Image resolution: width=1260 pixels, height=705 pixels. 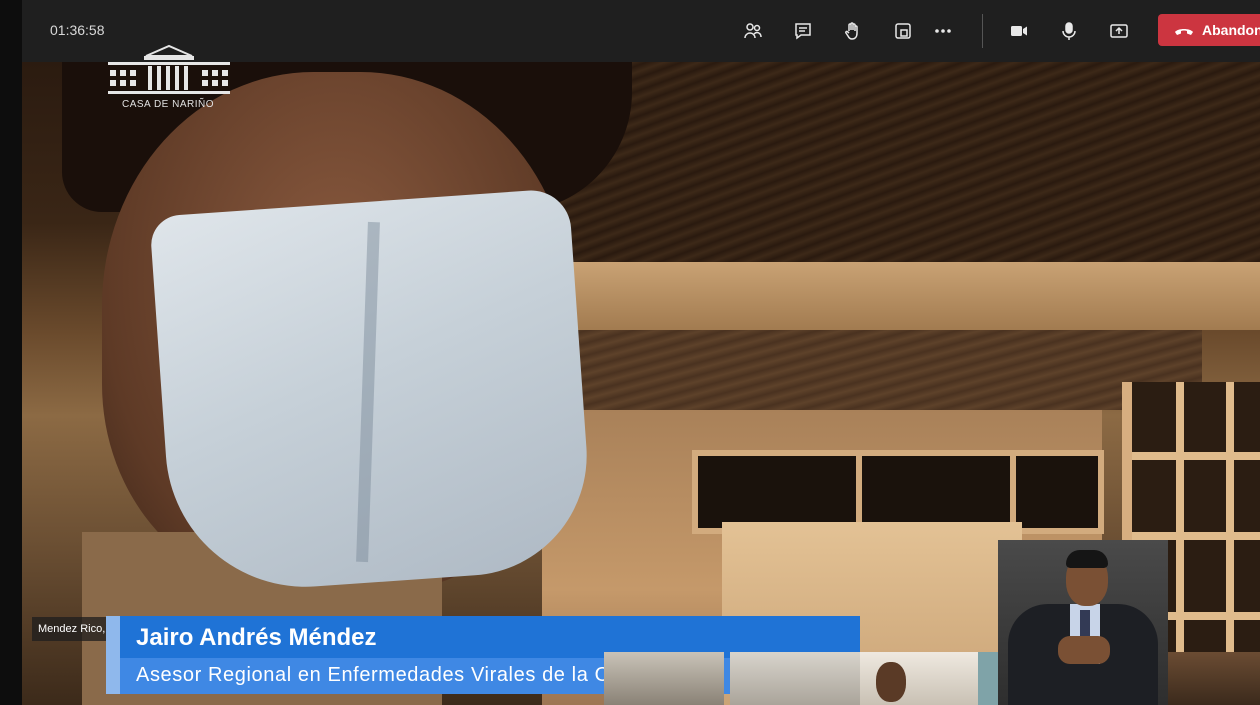 I want to click on leave-call-button: Abandonar, so click(x=1209, y=30).